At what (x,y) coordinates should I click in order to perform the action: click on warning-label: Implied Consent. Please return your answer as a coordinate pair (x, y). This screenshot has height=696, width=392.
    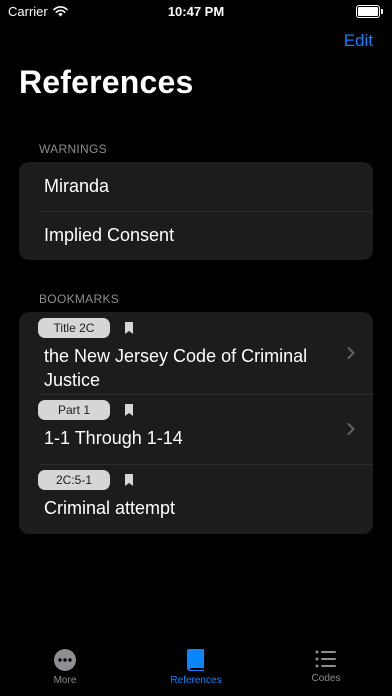
    Looking at the image, I should click on (109, 235).